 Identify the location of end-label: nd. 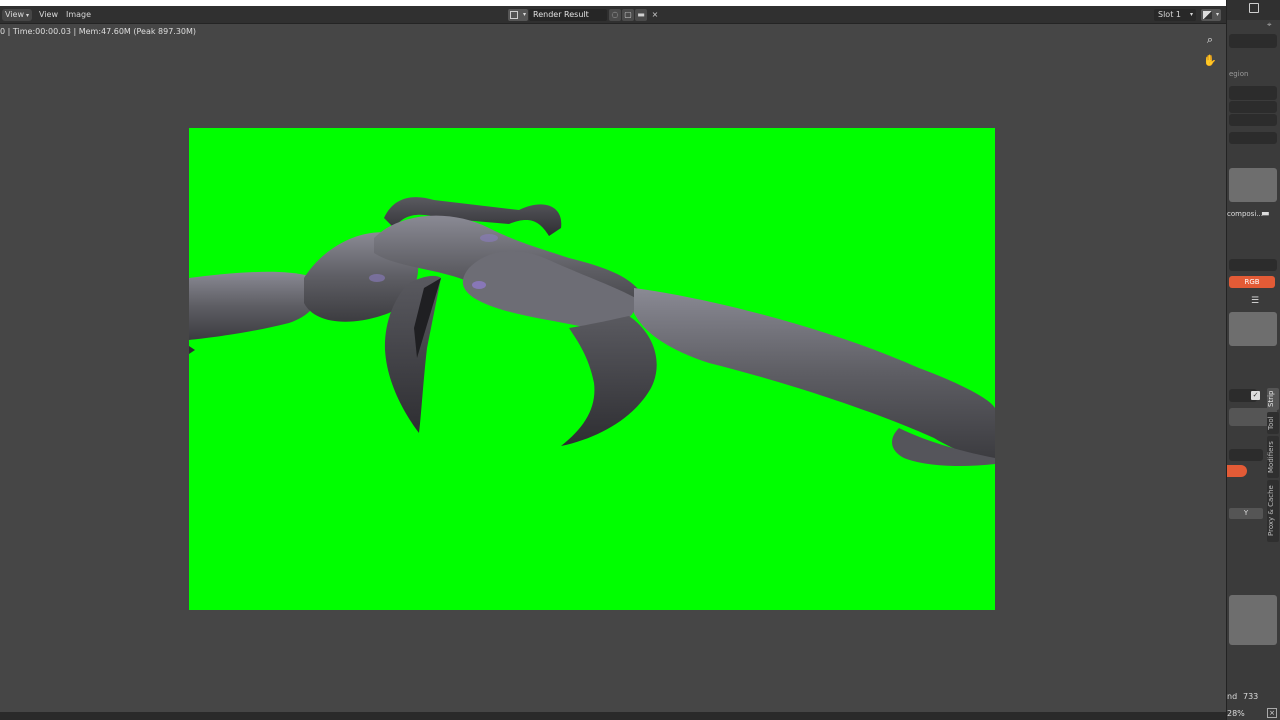
(1232, 696).